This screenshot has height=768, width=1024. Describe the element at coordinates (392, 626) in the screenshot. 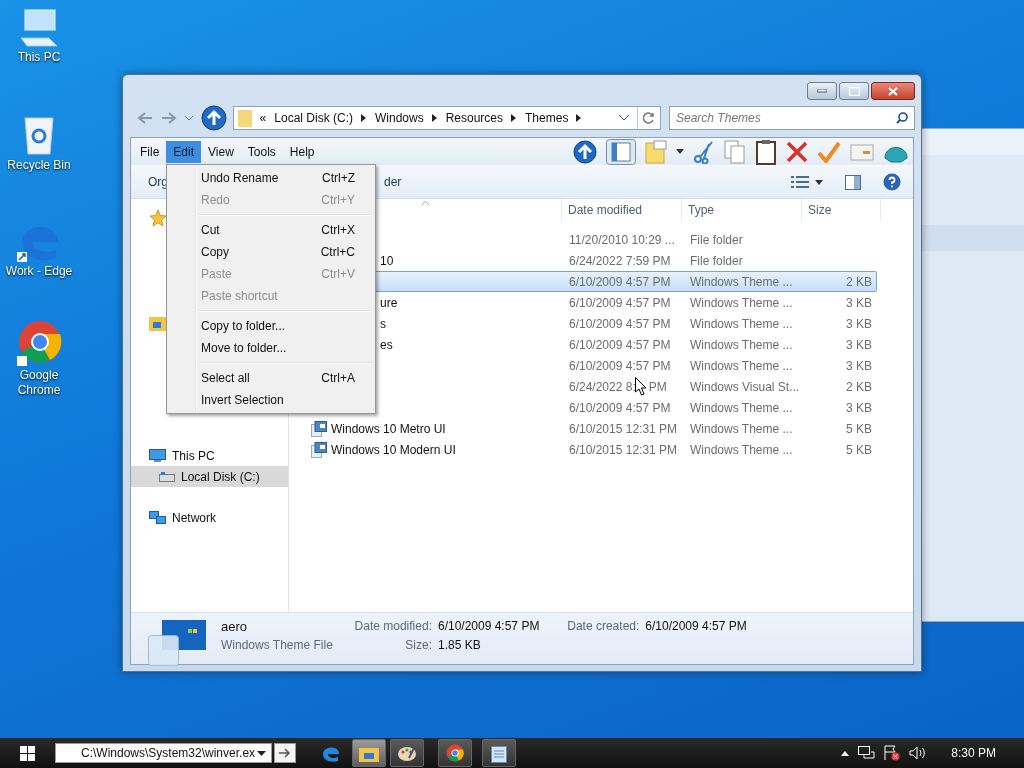

I see `detail-label: Date modified:` at that location.